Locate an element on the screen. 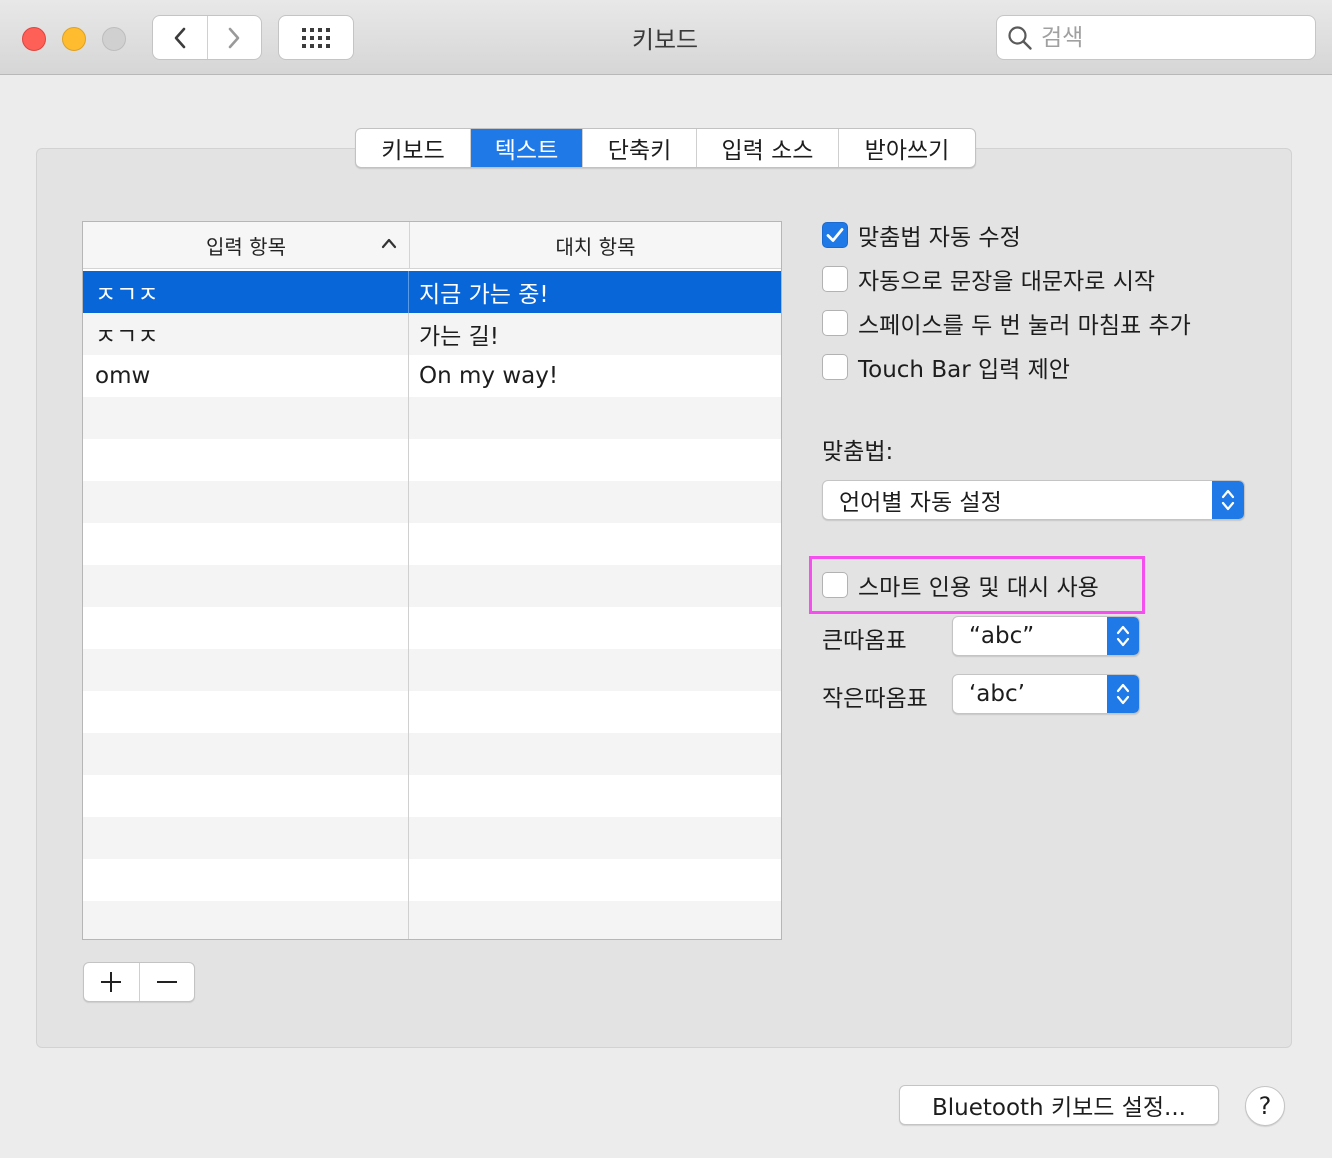  single-quotes-value: ‘abc’ is located at coordinates (997, 694).